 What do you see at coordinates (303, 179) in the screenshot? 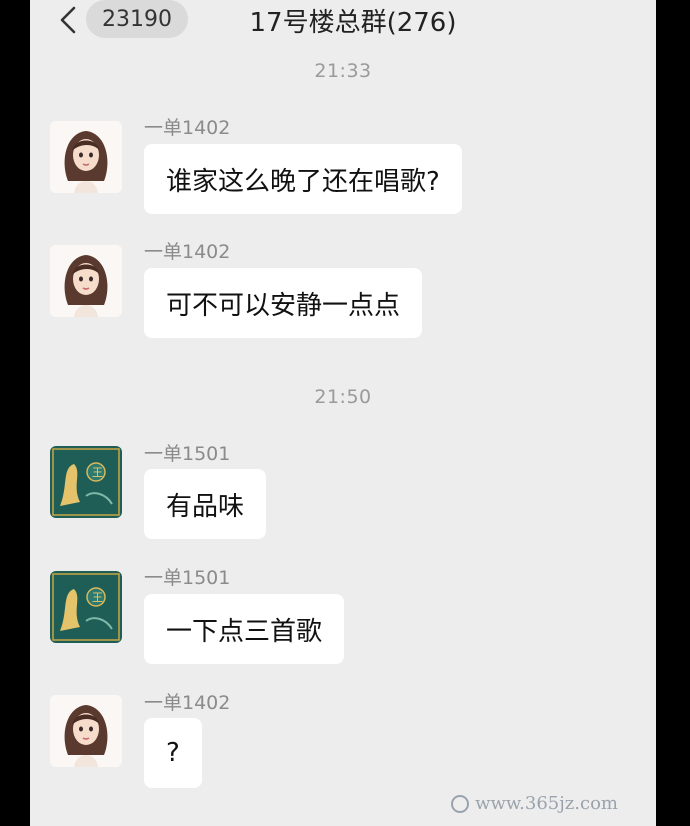
I see `message-bubble: 谁家这么晚了还在唱歌?` at bounding box center [303, 179].